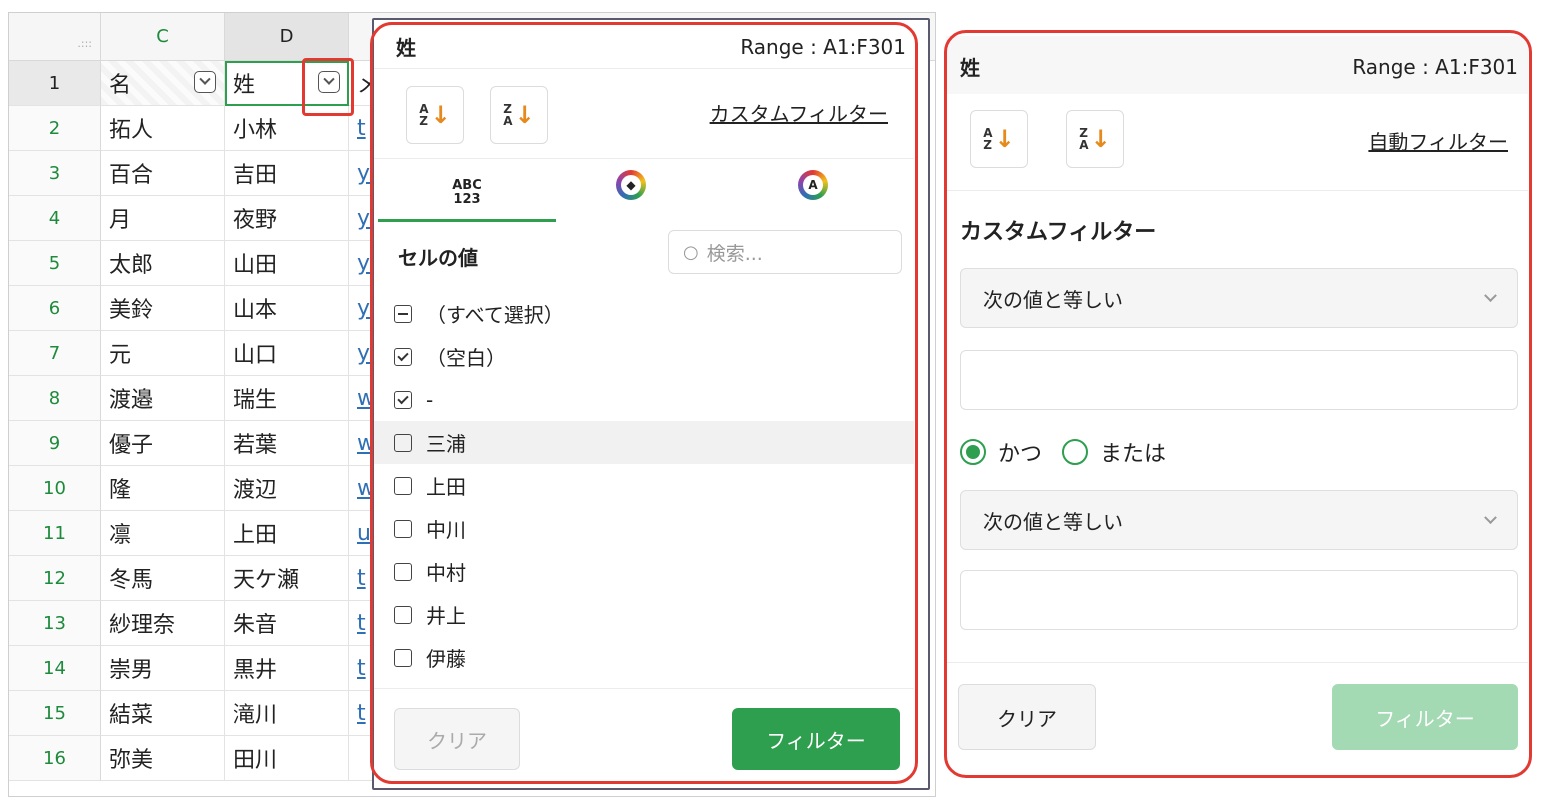  Describe the element at coordinates (631, 185) in the screenshot. I see `tab-fill-color: ◆` at that location.